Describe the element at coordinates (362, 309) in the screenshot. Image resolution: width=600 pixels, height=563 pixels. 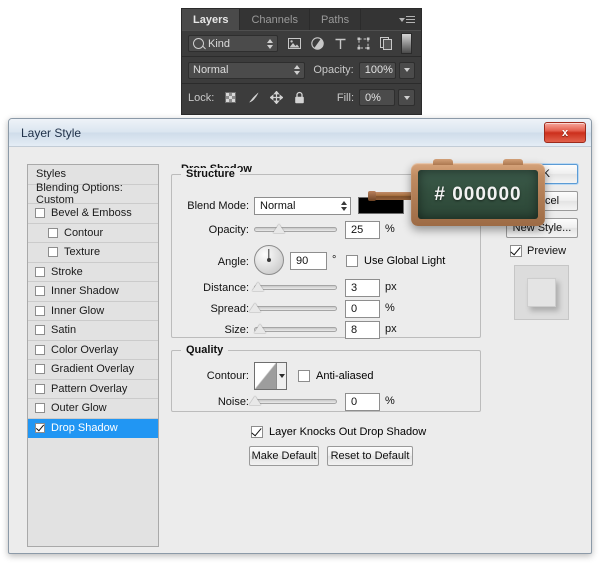
I see `spread-input: 0` at that location.